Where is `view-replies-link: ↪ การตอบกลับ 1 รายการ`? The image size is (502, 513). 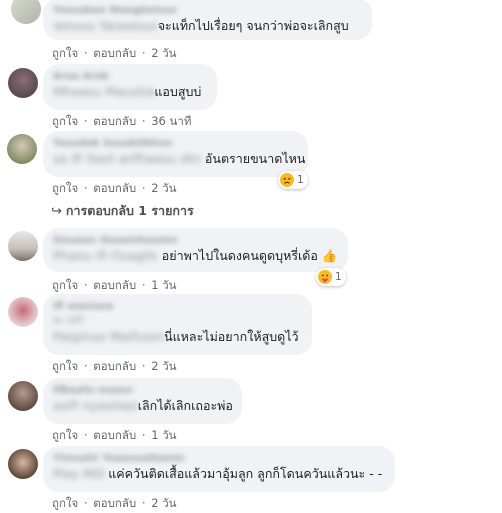
view-replies-link: ↪ การตอบกลับ 1 รายการ is located at coordinates (122, 211).